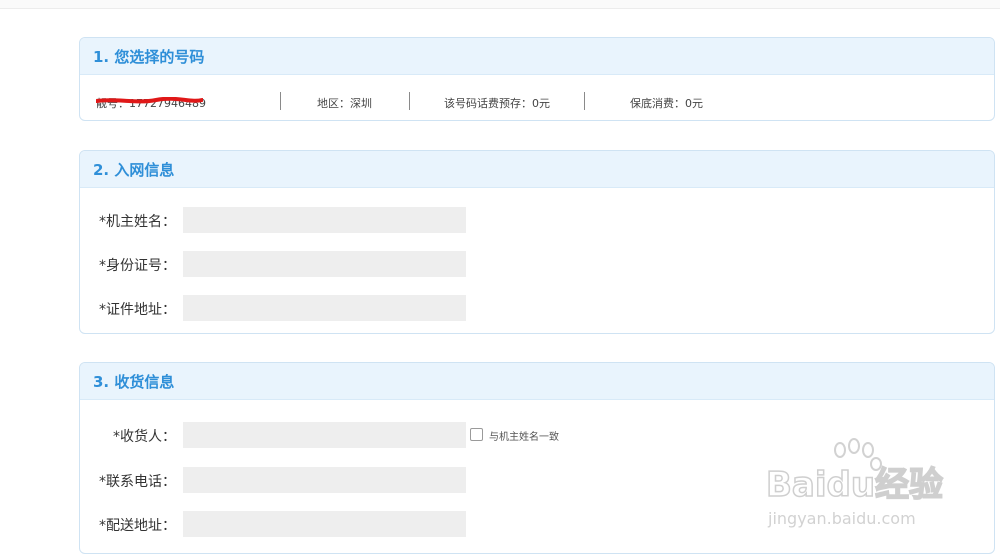 The height and width of the screenshot is (554, 1000). I want to click on same-as-owner-label: 与机主姓名一致, so click(524, 435).